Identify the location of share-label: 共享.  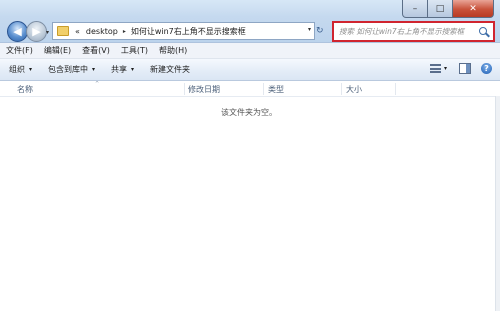
(119, 69).